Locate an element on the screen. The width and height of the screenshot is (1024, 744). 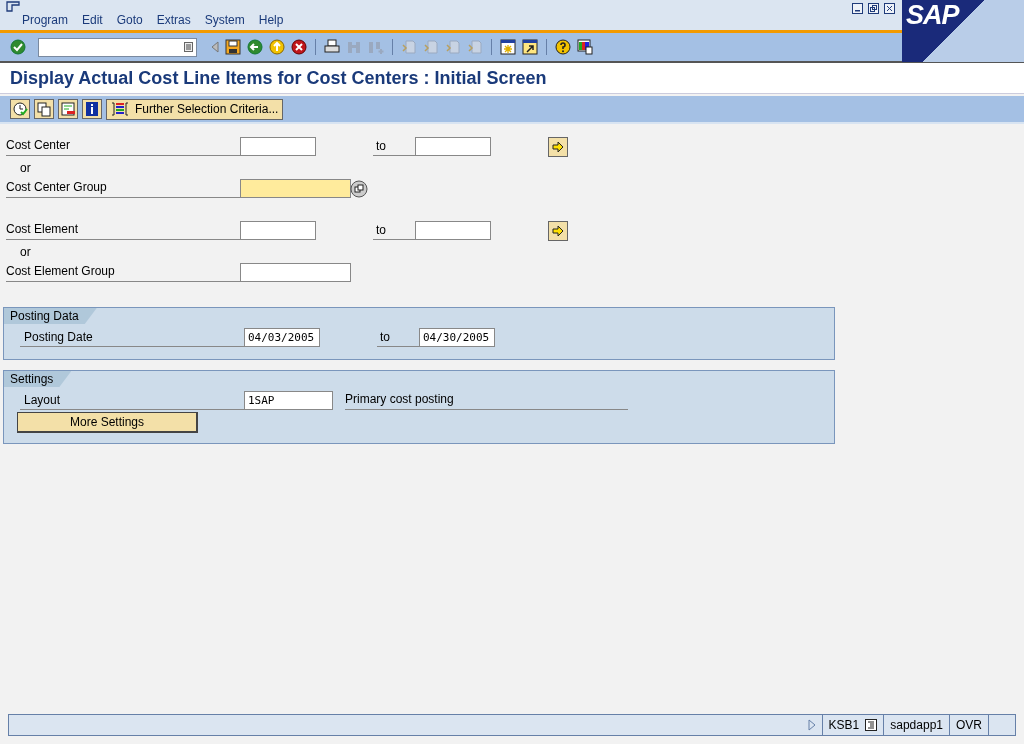
save-icon is located at coordinates (233, 47).